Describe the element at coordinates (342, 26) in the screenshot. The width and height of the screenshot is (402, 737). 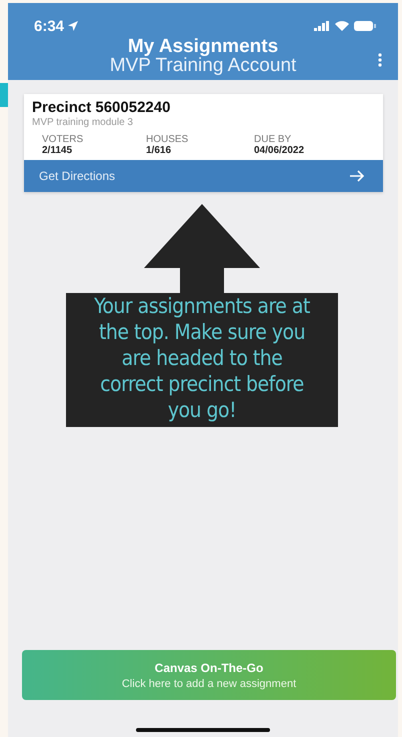
I see `wifi-icon` at that location.